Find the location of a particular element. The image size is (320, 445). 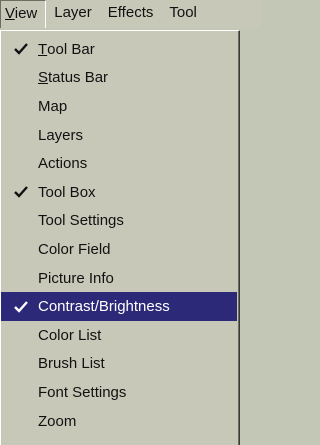

menu-item-tool-box: Tool Box is located at coordinates (119, 192).